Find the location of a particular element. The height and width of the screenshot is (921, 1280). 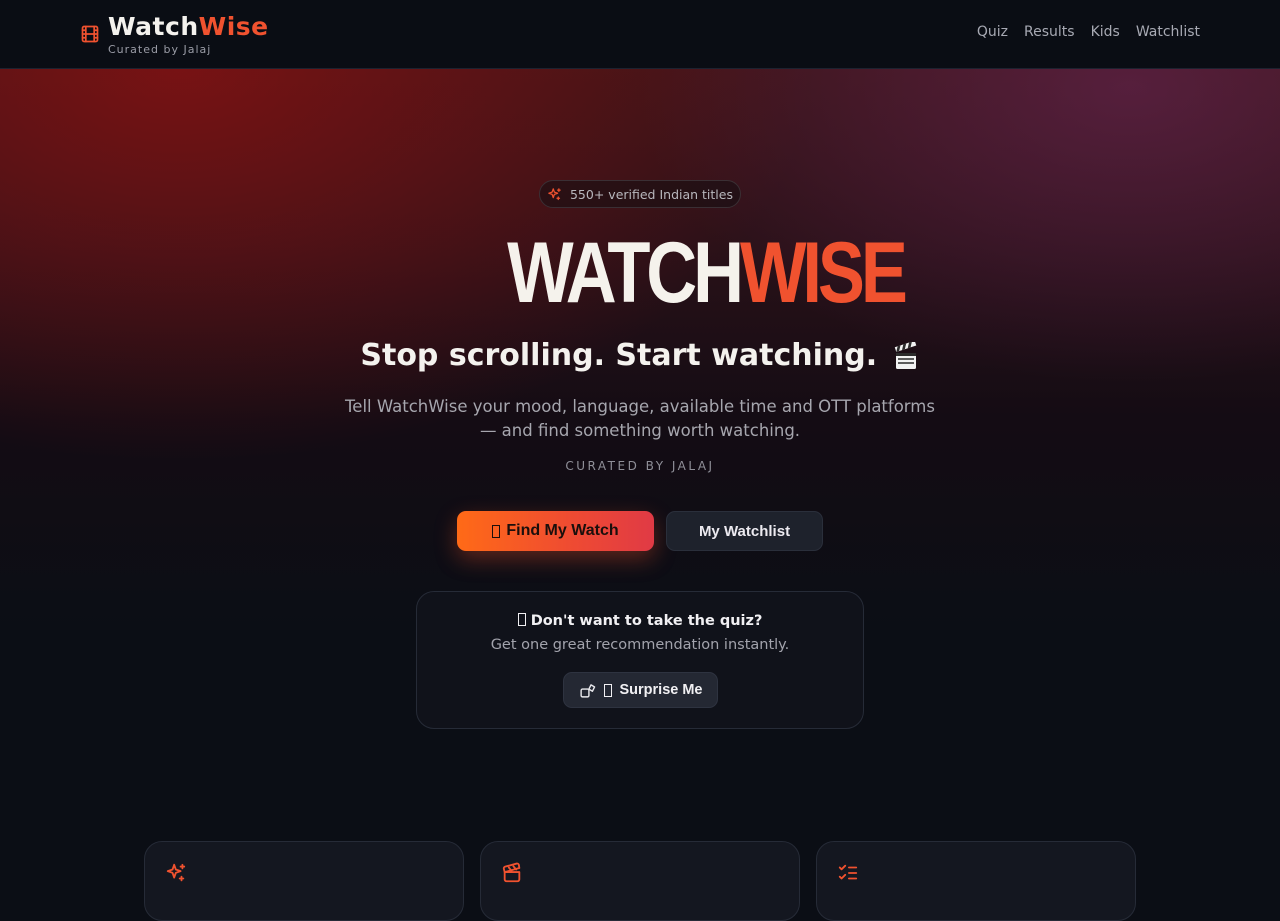

titles-badge: 550+ verified Indian titles is located at coordinates (640, 194).